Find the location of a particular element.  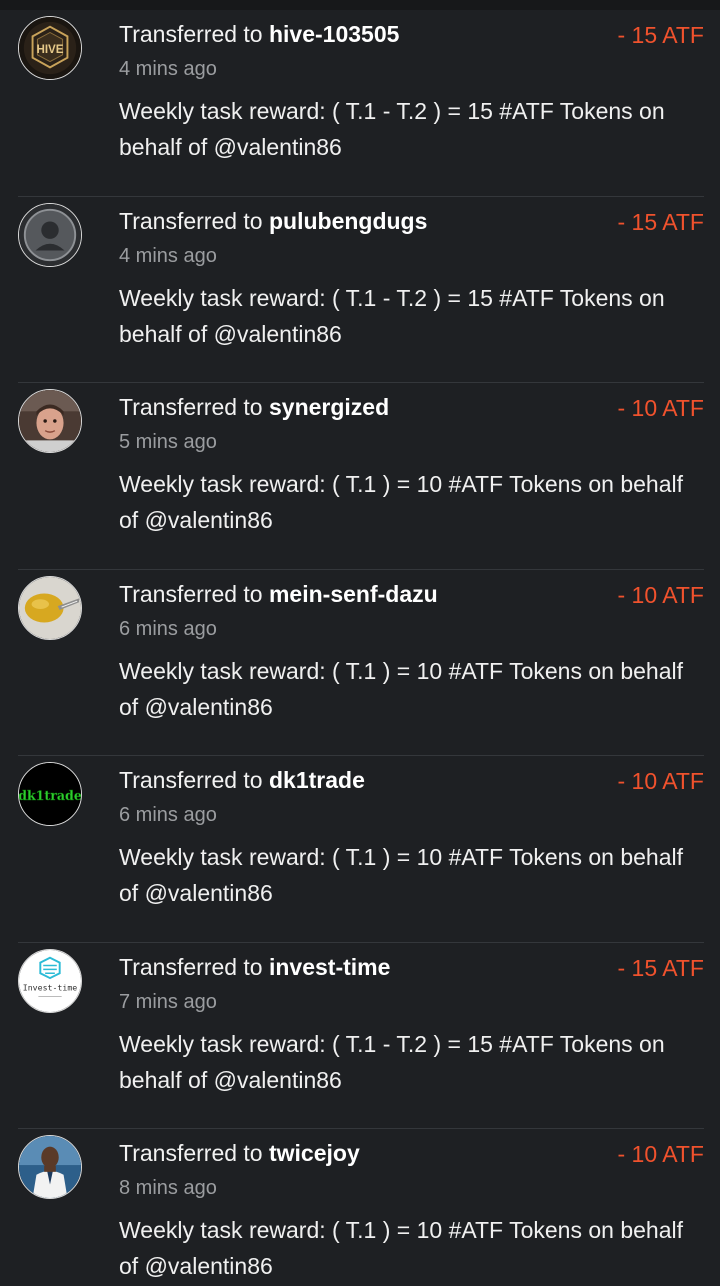

top-bar is located at coordinates (360, 5).